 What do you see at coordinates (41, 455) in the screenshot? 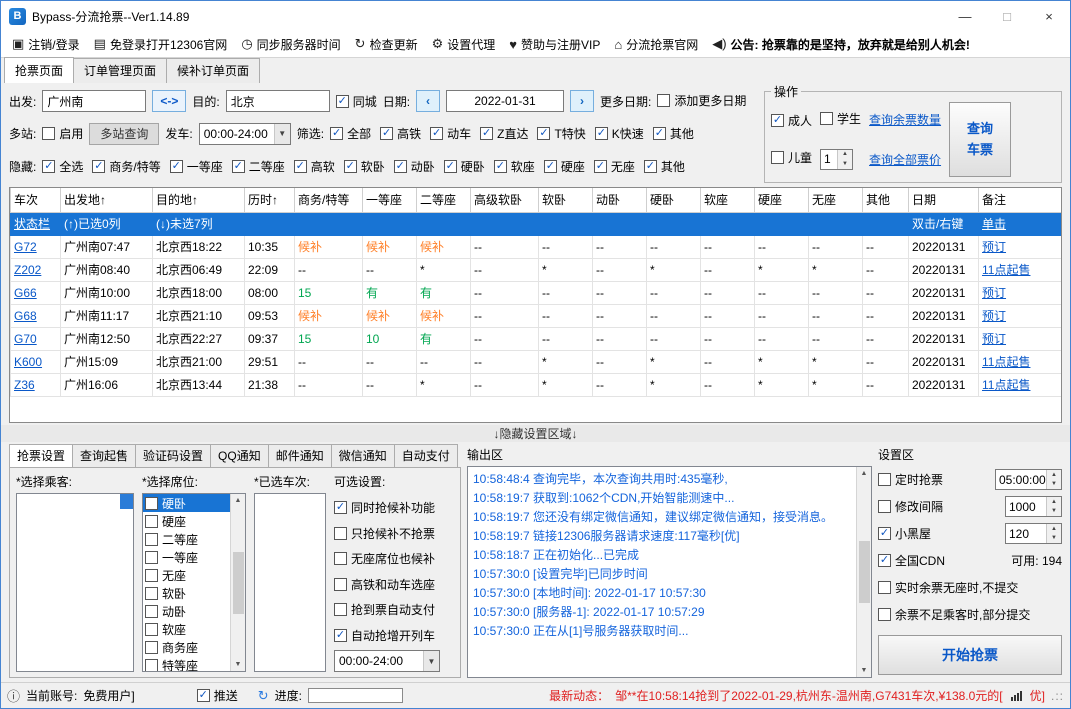
I see `settings-tab: 抢票设置` at bounding box center [41, 455].